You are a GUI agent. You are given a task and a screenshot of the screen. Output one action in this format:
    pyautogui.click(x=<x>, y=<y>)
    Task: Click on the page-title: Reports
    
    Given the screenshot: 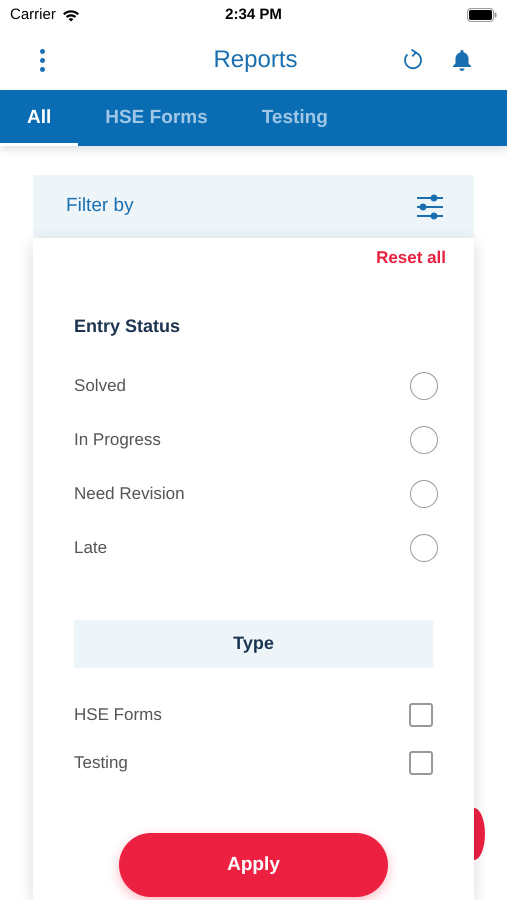 What is the action you would take?
    pyautogui.click(x=255, y=60)
    